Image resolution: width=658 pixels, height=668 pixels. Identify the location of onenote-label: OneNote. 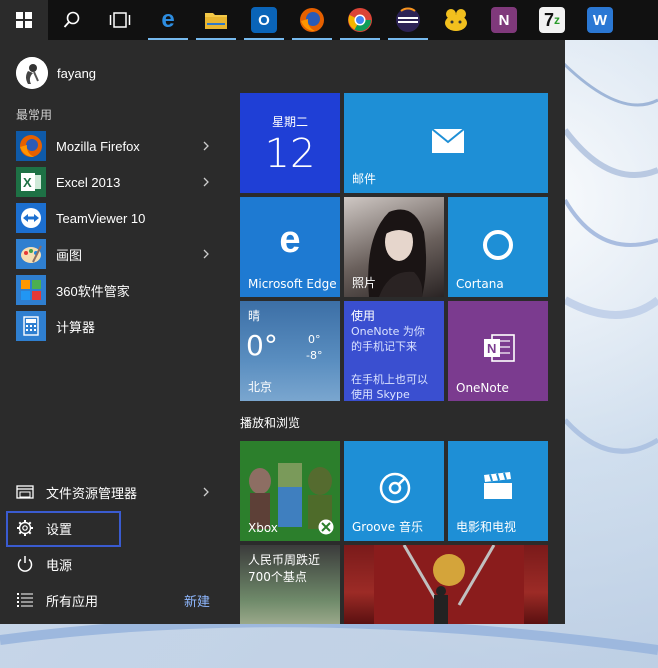
(482, 388).